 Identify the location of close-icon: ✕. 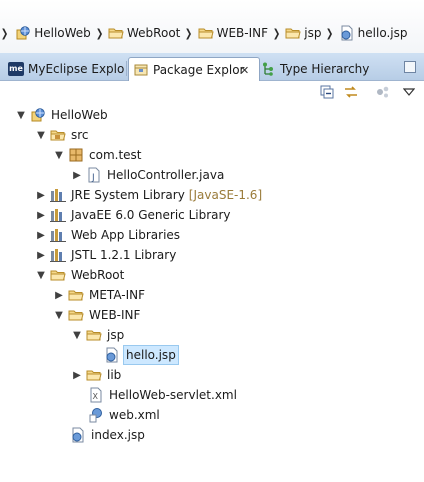
(244, 70).